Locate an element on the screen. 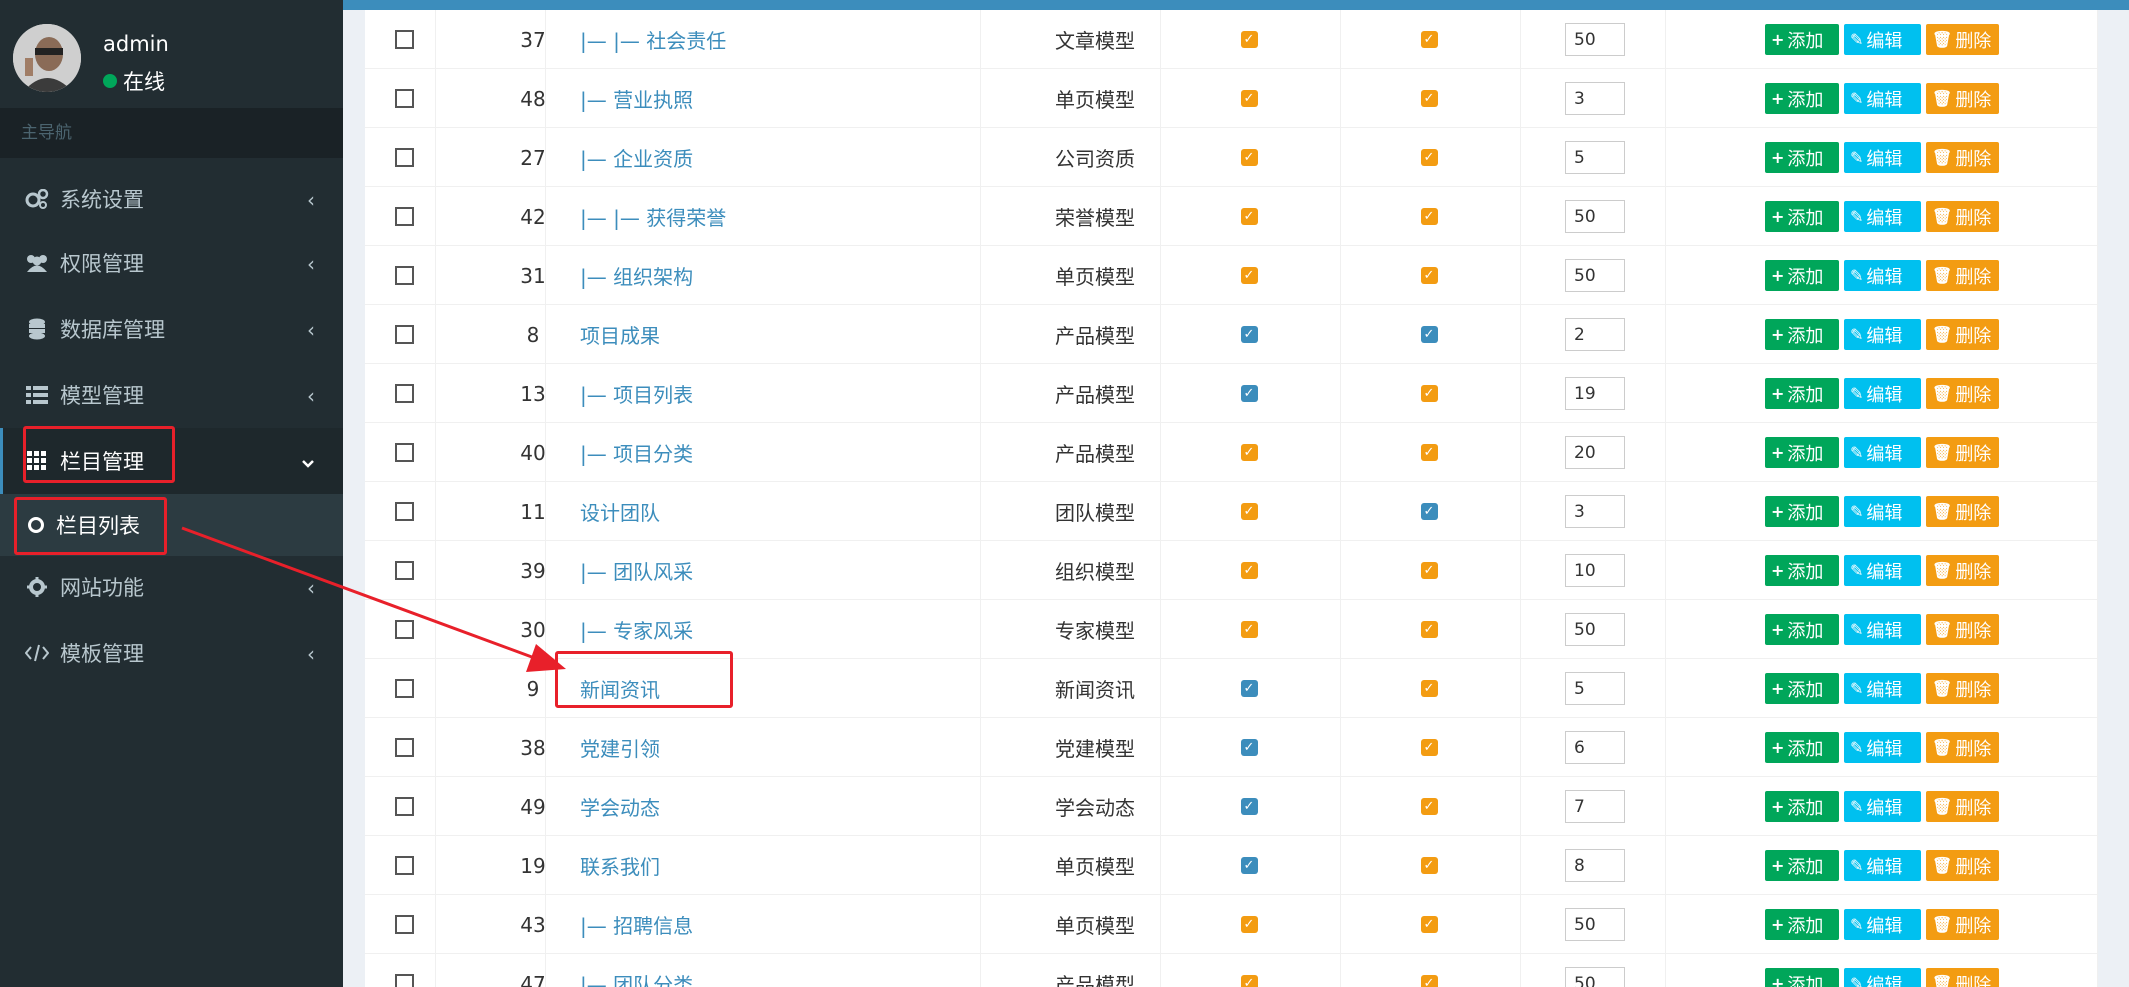 This screenshot has width=2129, height=987. row-name-link: 设计团队 is located at coordinates (780, 511).